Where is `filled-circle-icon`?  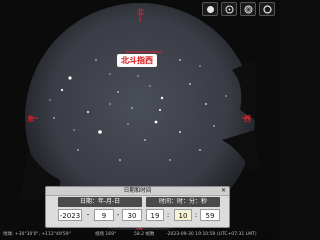
filled-circle-icon is located at coordinates (210, 9).